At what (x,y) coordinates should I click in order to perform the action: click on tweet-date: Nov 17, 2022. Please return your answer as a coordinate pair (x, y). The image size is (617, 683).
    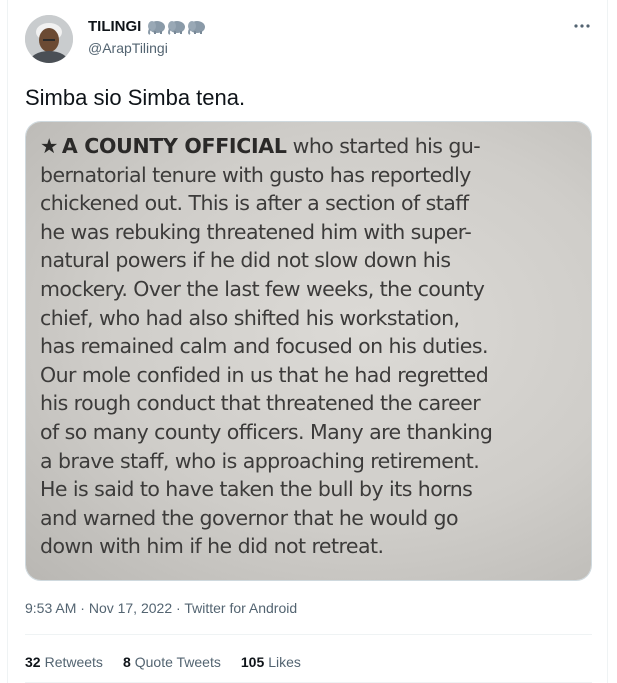
    Looking at the image, I should click on (130, 608).